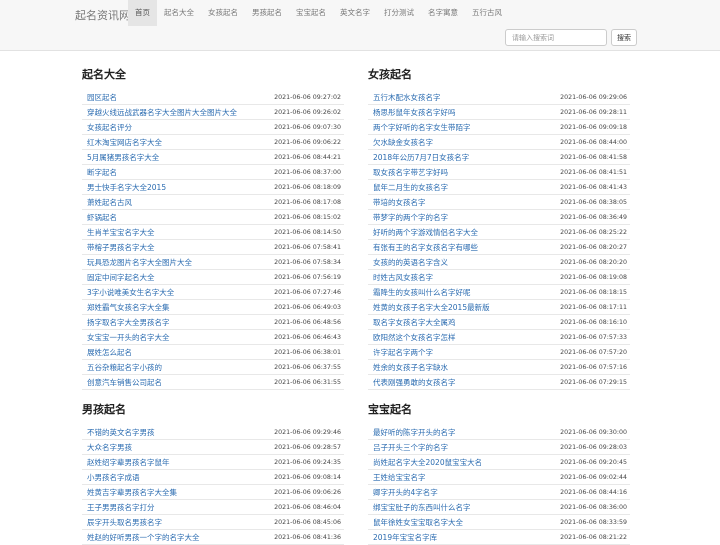 The height and width of the screenshot is (545, 720). I want to click on nav-item-boy-names: 男孩起名, so click(267, 13).